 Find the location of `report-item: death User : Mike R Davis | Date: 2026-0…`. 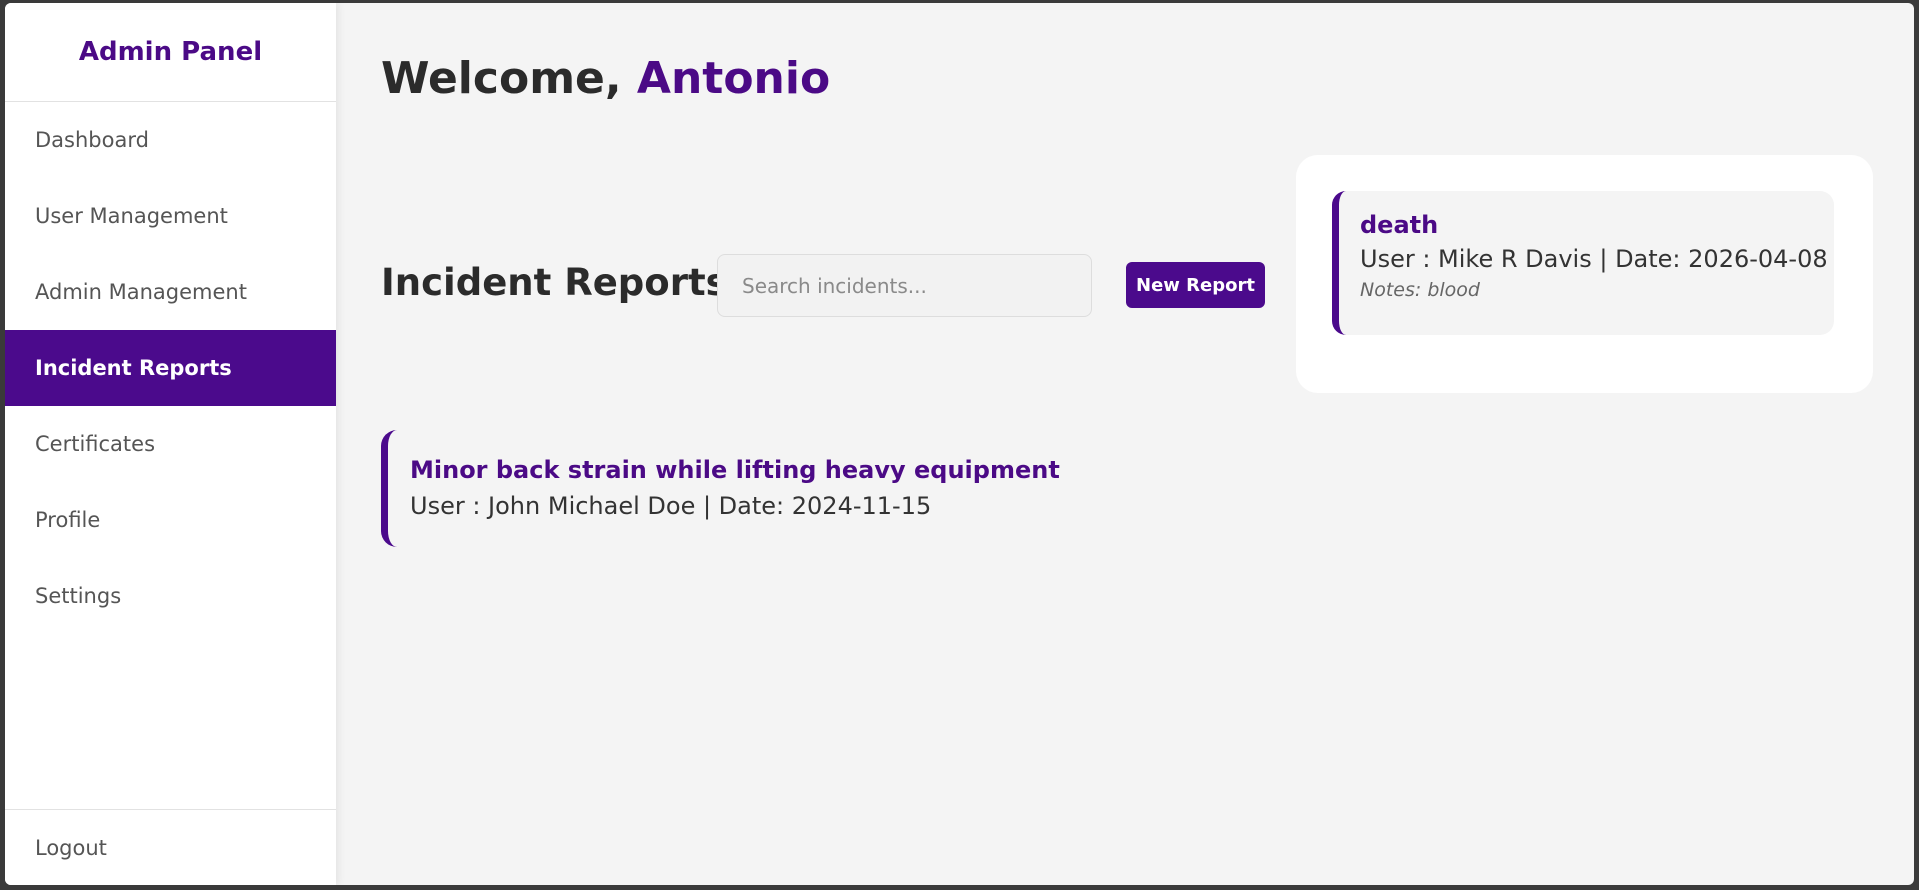

report-item: death User : Mike R Davis | Date: 2026-0… is located at coordinates (1583, 263).